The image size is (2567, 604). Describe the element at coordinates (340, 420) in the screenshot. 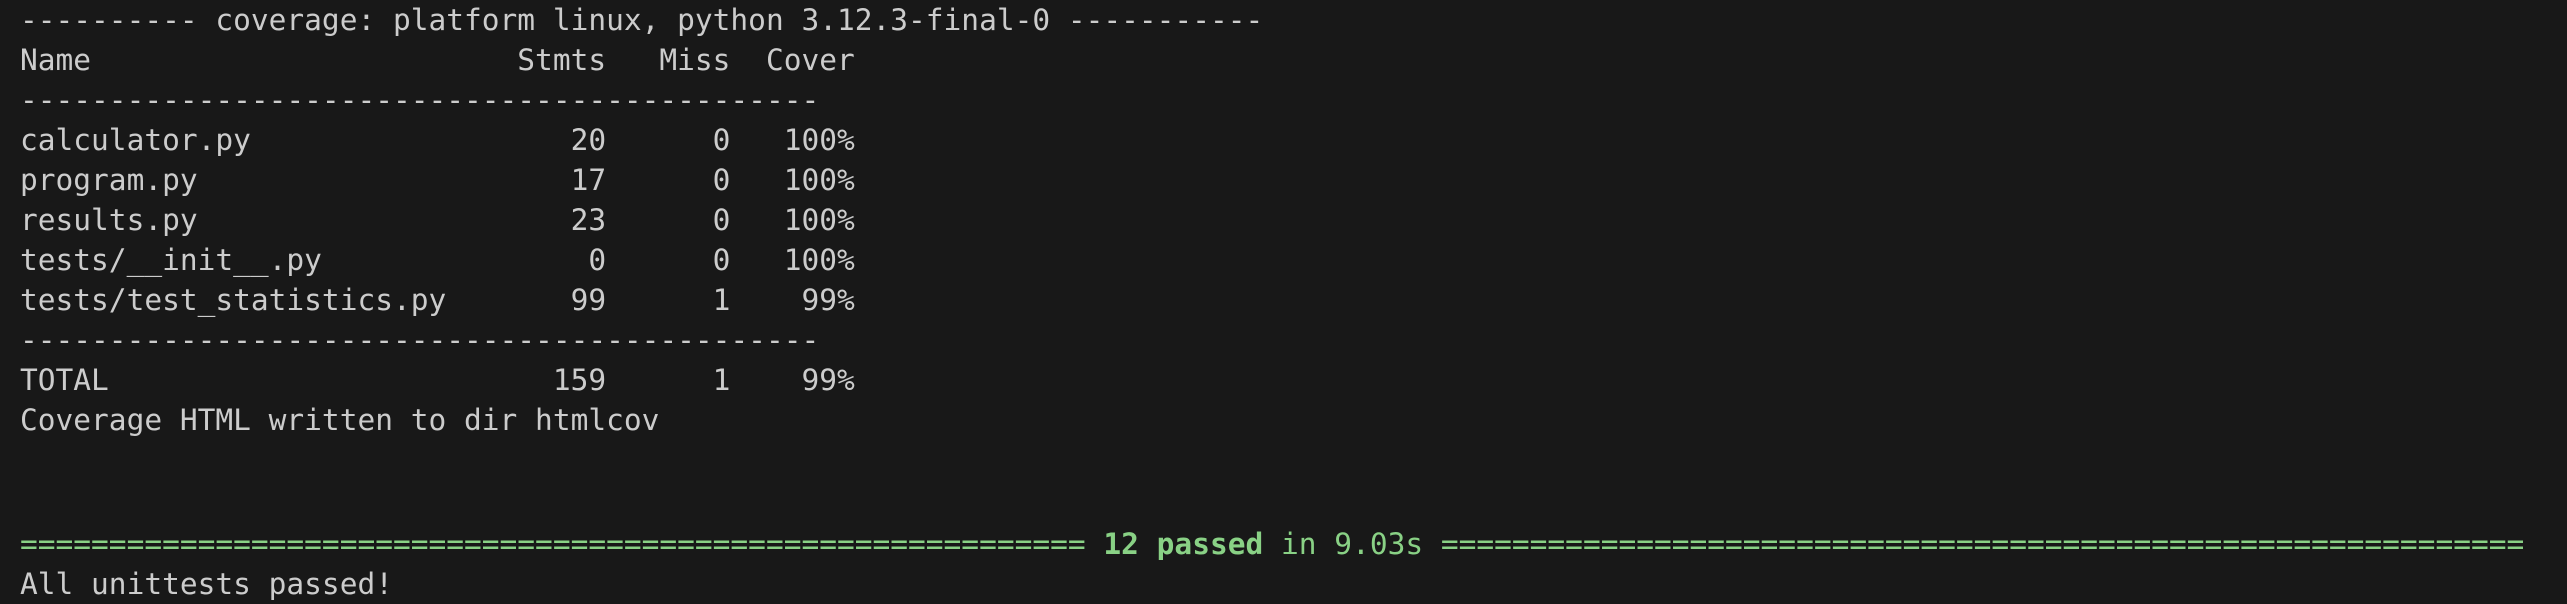

I see `coverage-html-message: Coverage HTML written to dir htmlcov` at that location.